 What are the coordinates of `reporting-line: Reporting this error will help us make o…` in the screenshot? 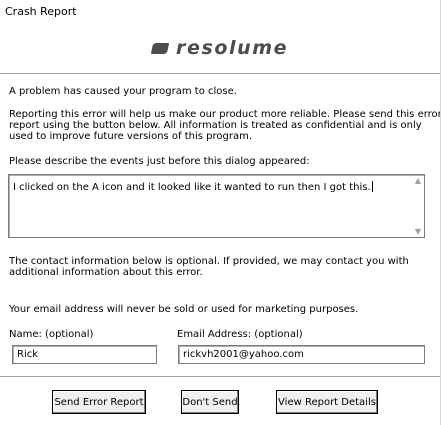 It's located at (225, 114).